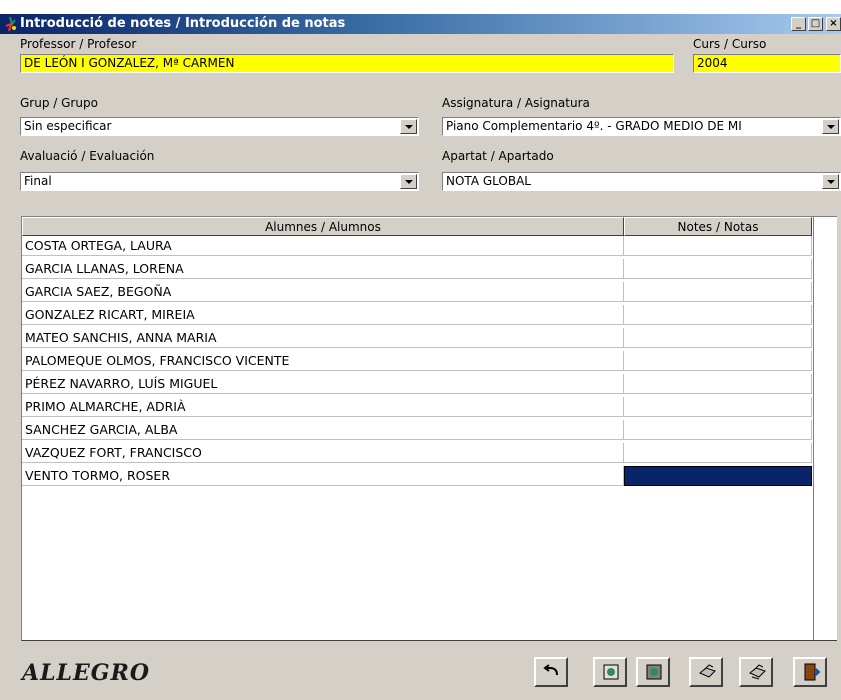 The height and width of the screenshot is (700, 841). Describe the element at coordinates (323, 292) in the screenshot. I see `student-name-cell: GARCIA SAEZ, BEGOÑA` at that location.